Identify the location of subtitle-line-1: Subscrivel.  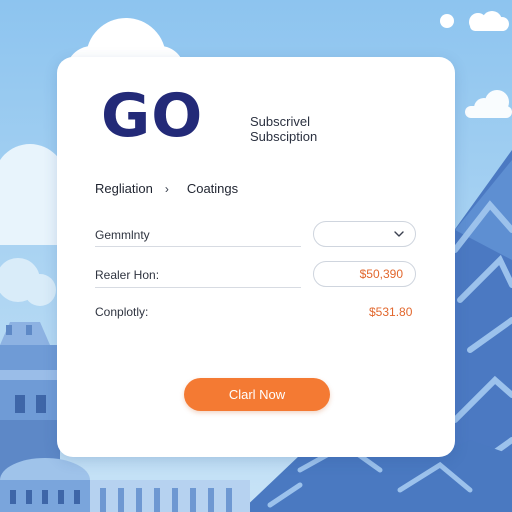
(280, 121).